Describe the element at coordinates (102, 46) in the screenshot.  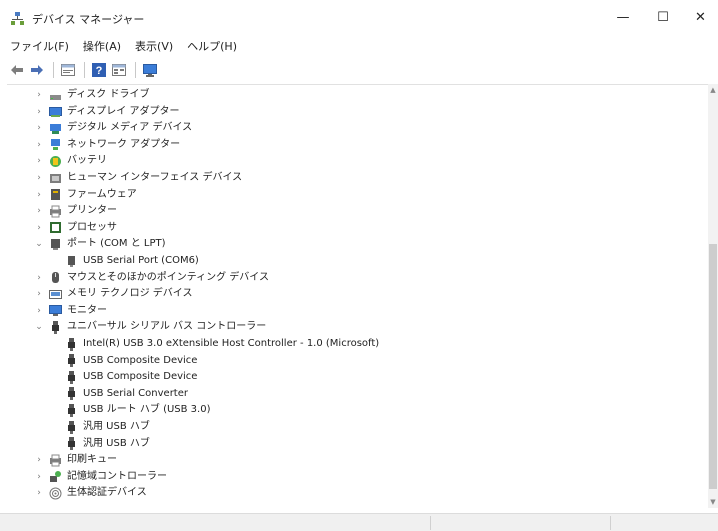
I see `menu-action: 操作(A)` at that location.